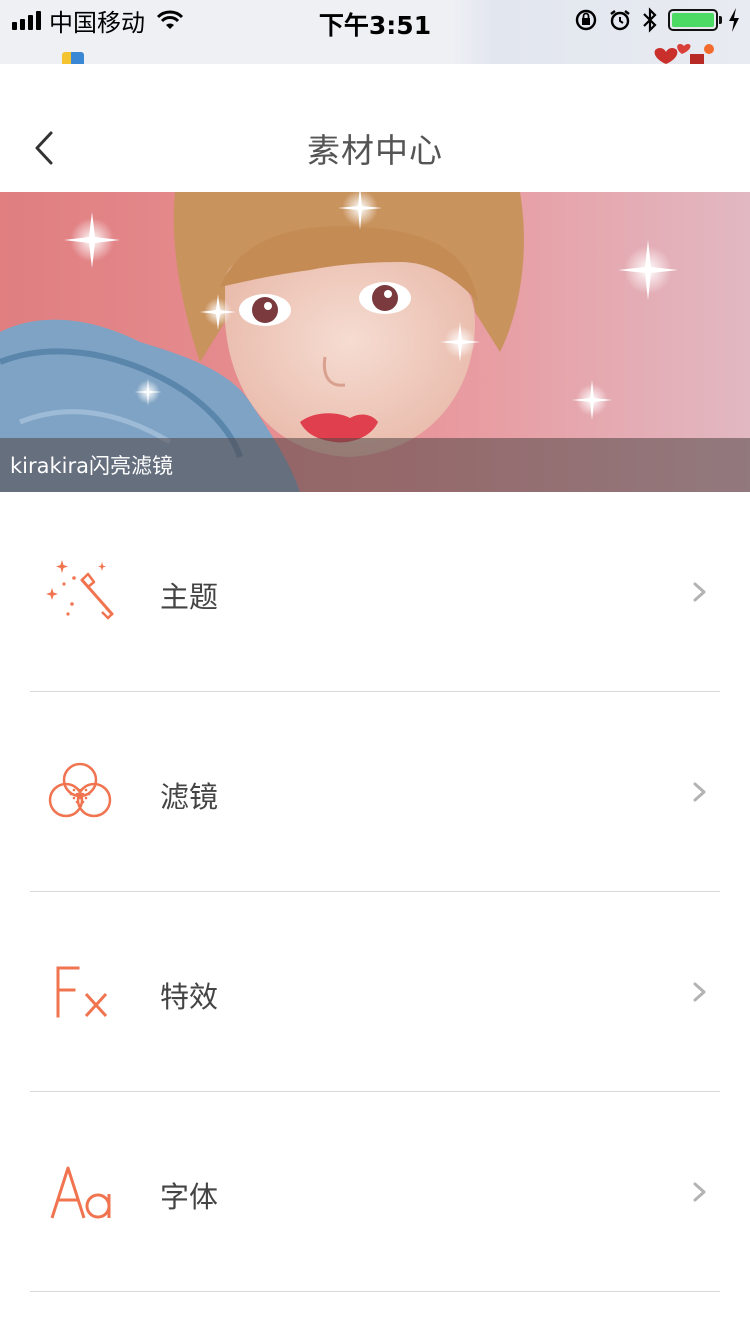  I want to click on notification-dot, so click(709, 49).